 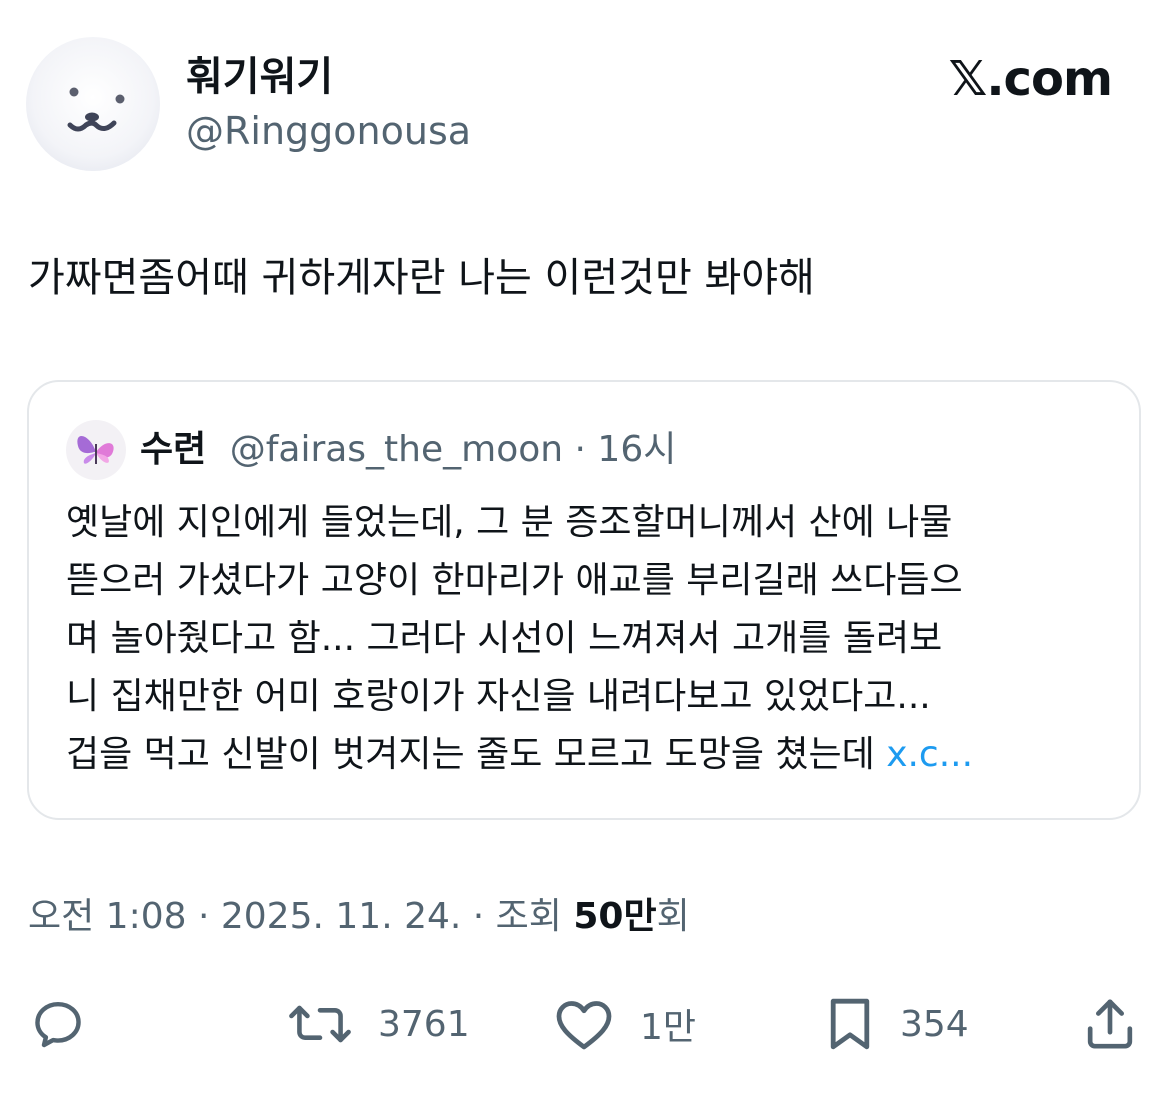 What do you see at coordinates (509, 522) in the screenshot?
I see `quoted-line-1: 옛날에 지인에게 들었는데, 그 분 증조할머니께서 산에 나물` at bounding box center [509, 522].